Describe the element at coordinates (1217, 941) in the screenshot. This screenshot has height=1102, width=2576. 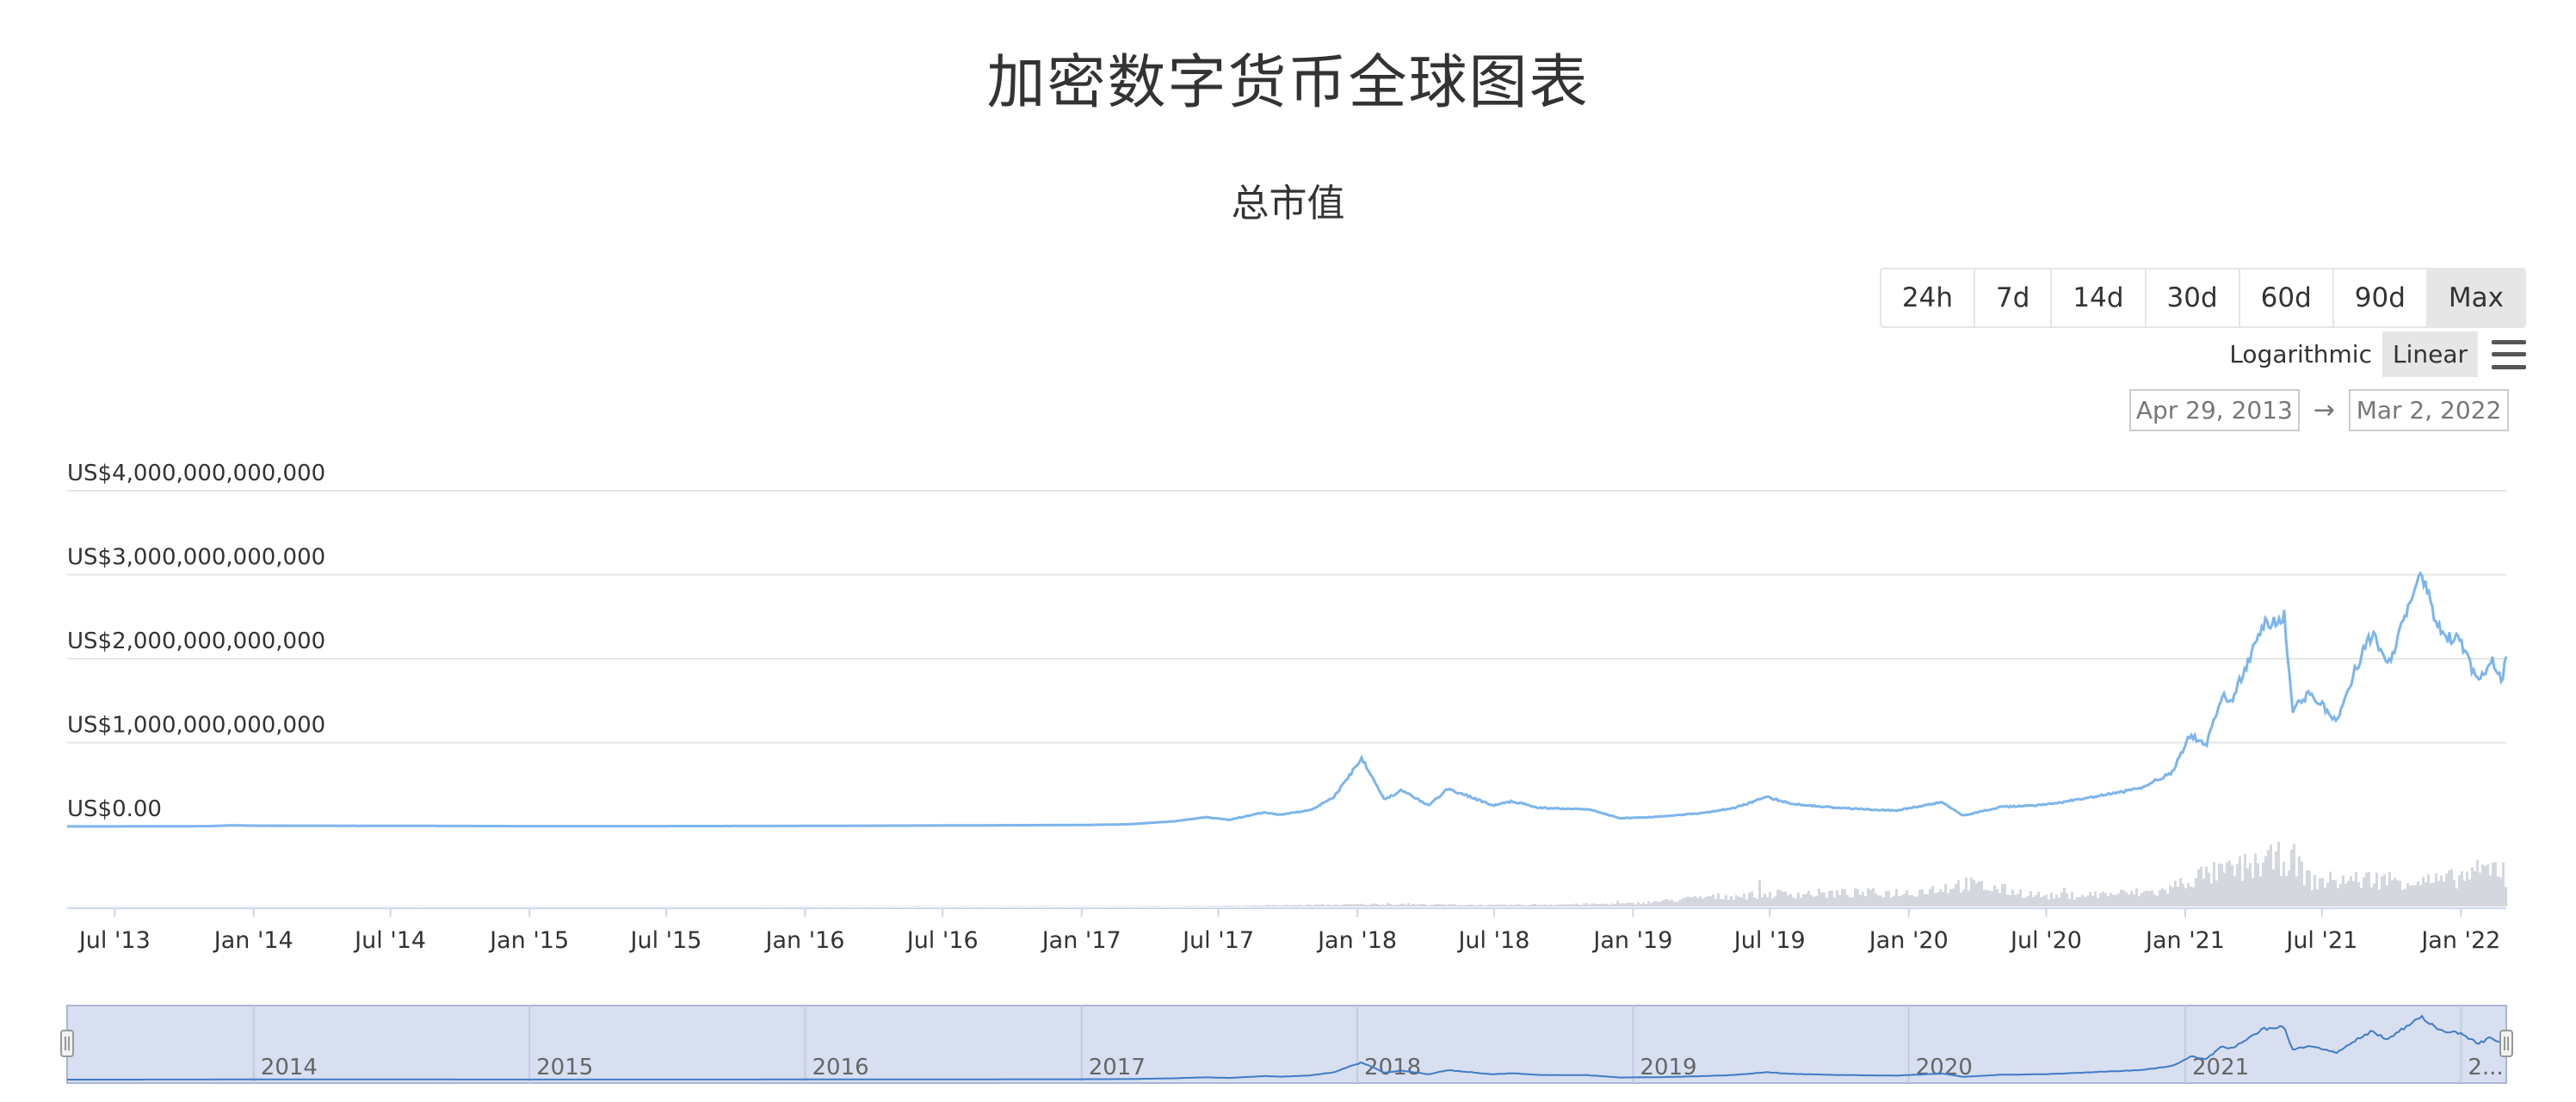
I see `x-tick-label: Jul '17` at that location.